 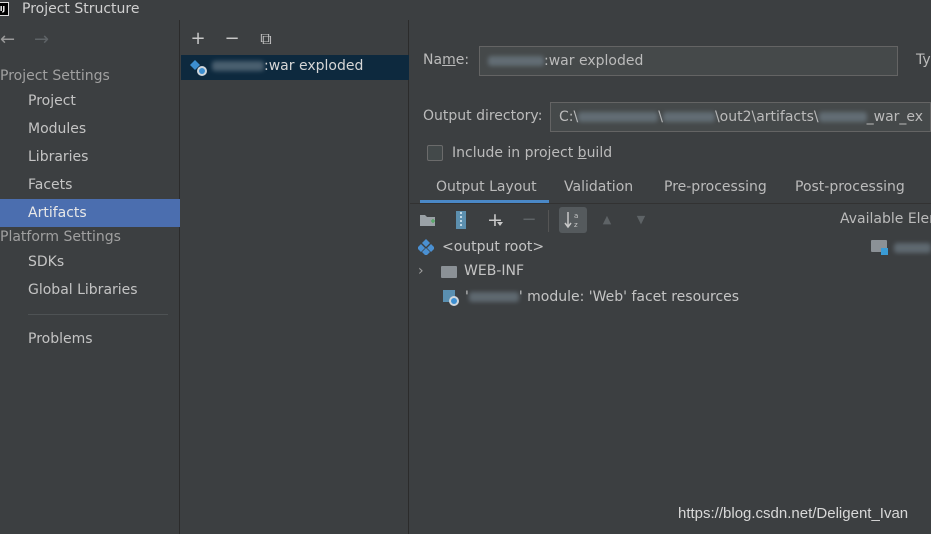 What do you see at coordinates (90, 157) in the screenshot?
I see `sidebar-item-libraries: Libraries` at bounding box center [90, 157].